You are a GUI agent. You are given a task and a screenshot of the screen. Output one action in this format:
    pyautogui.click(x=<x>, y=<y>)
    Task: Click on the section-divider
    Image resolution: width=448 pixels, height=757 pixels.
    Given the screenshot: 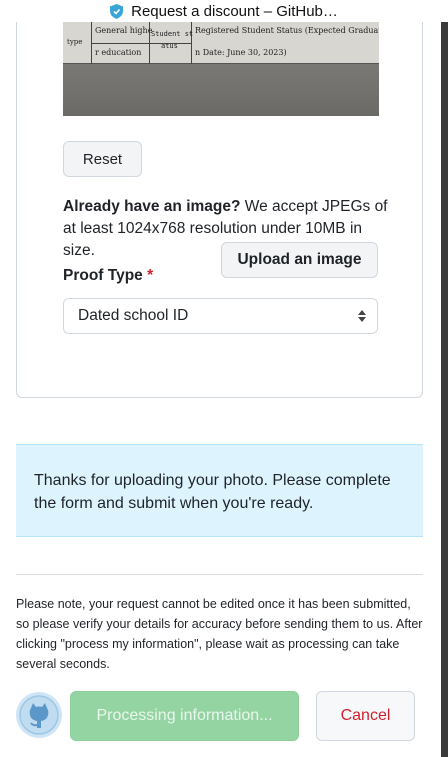 What is the action you would take?
    pyautogui.click(x=219, y=574)
    